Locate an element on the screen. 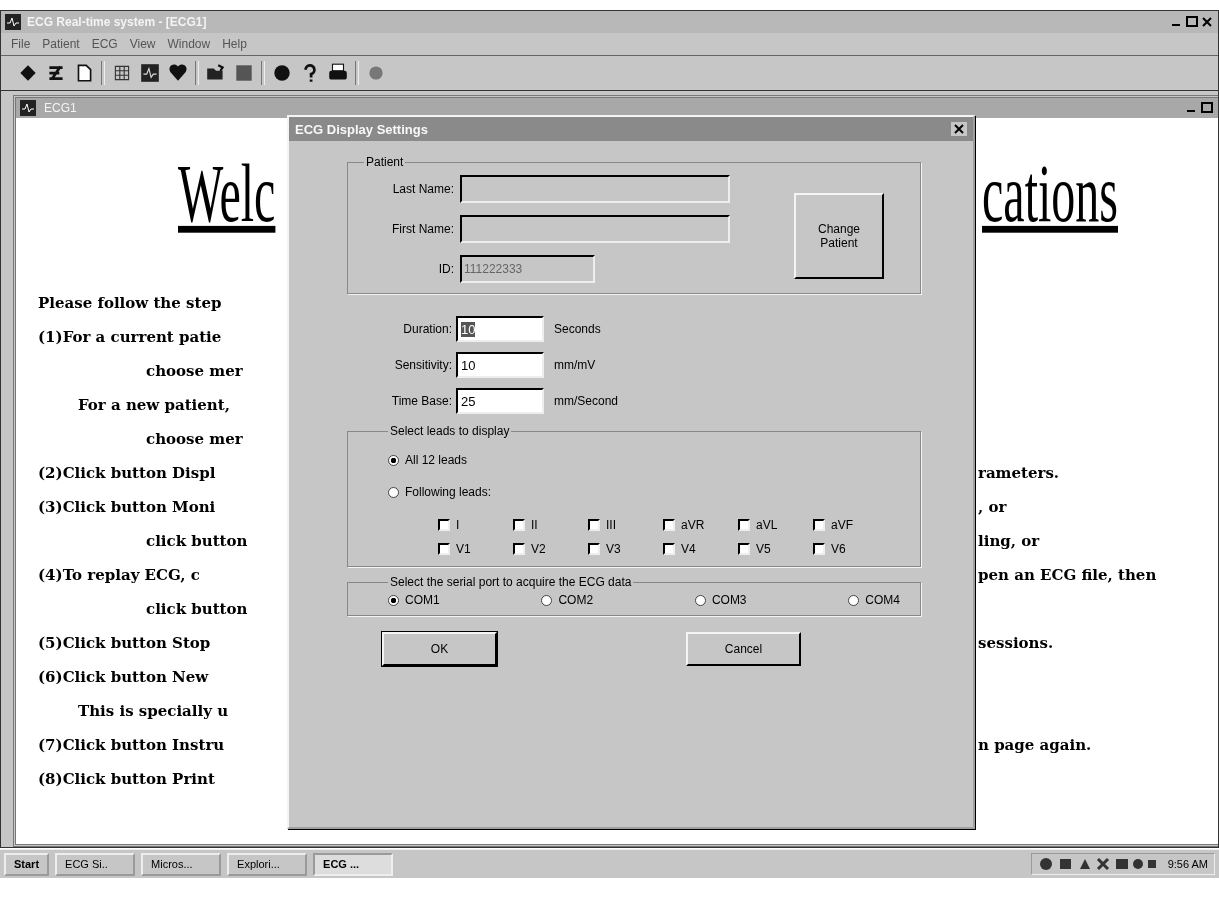  option-label: COM1 is located at coordinates (422, 600).